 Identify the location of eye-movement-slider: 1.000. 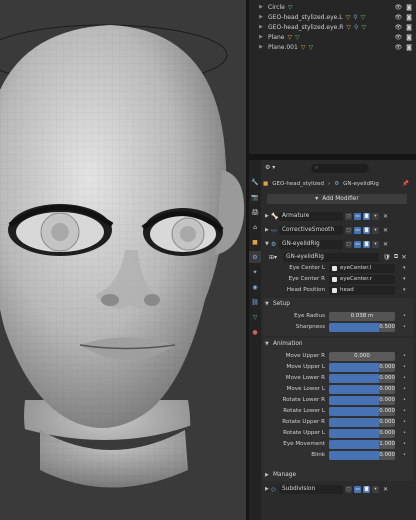
(362, 444).